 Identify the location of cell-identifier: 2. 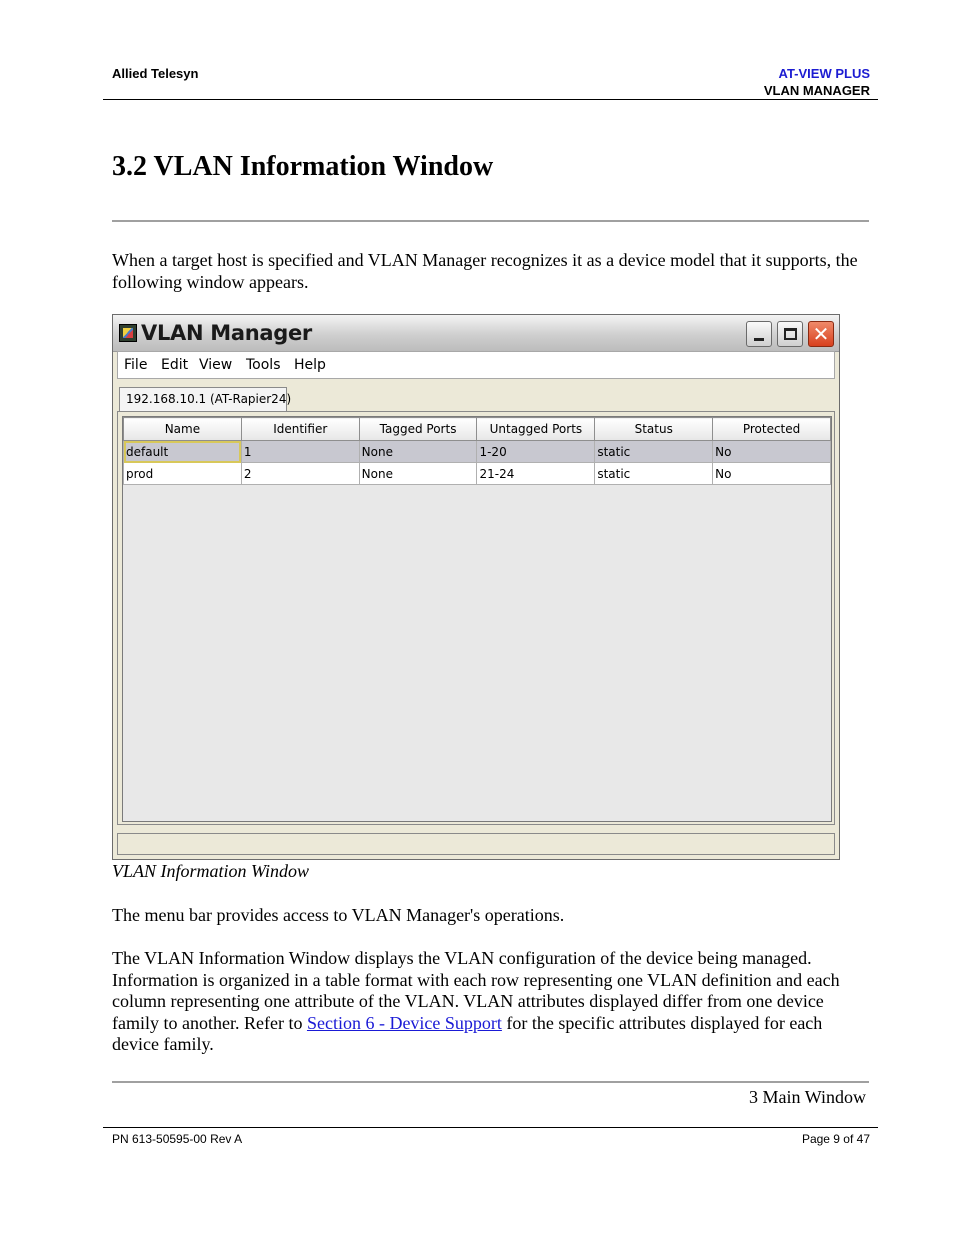
(300, 473).